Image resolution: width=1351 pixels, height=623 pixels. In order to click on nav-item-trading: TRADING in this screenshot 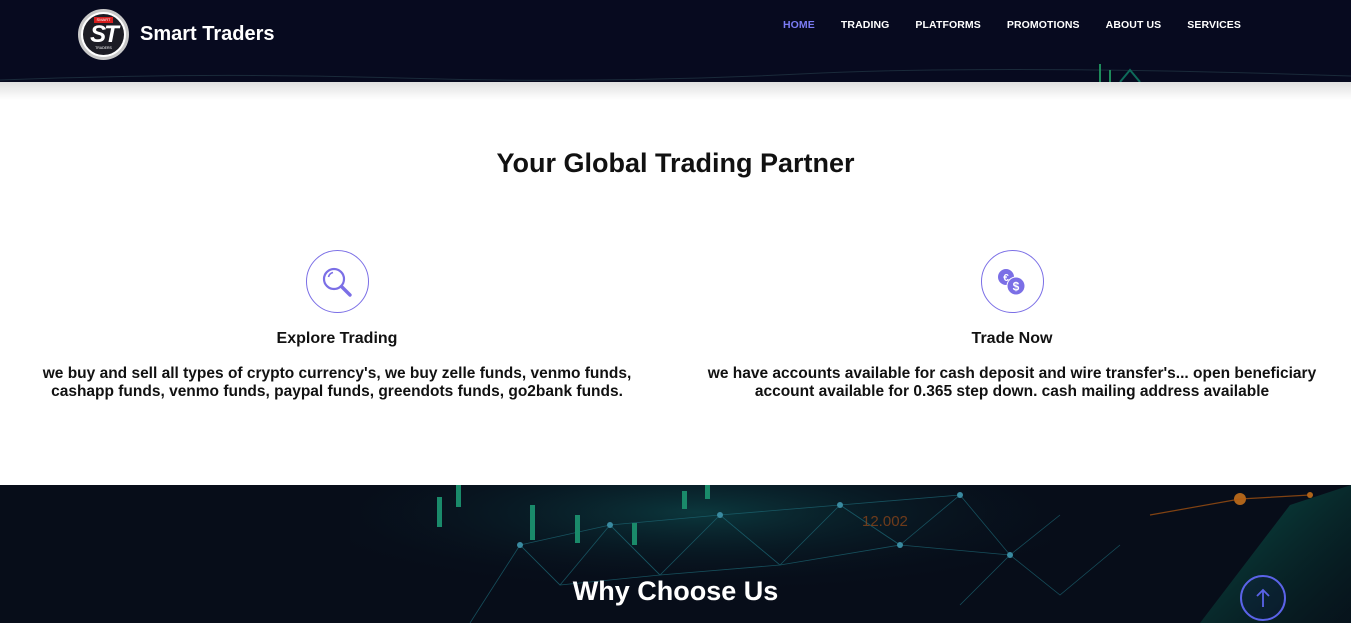, I will do `click(865, 25)`.